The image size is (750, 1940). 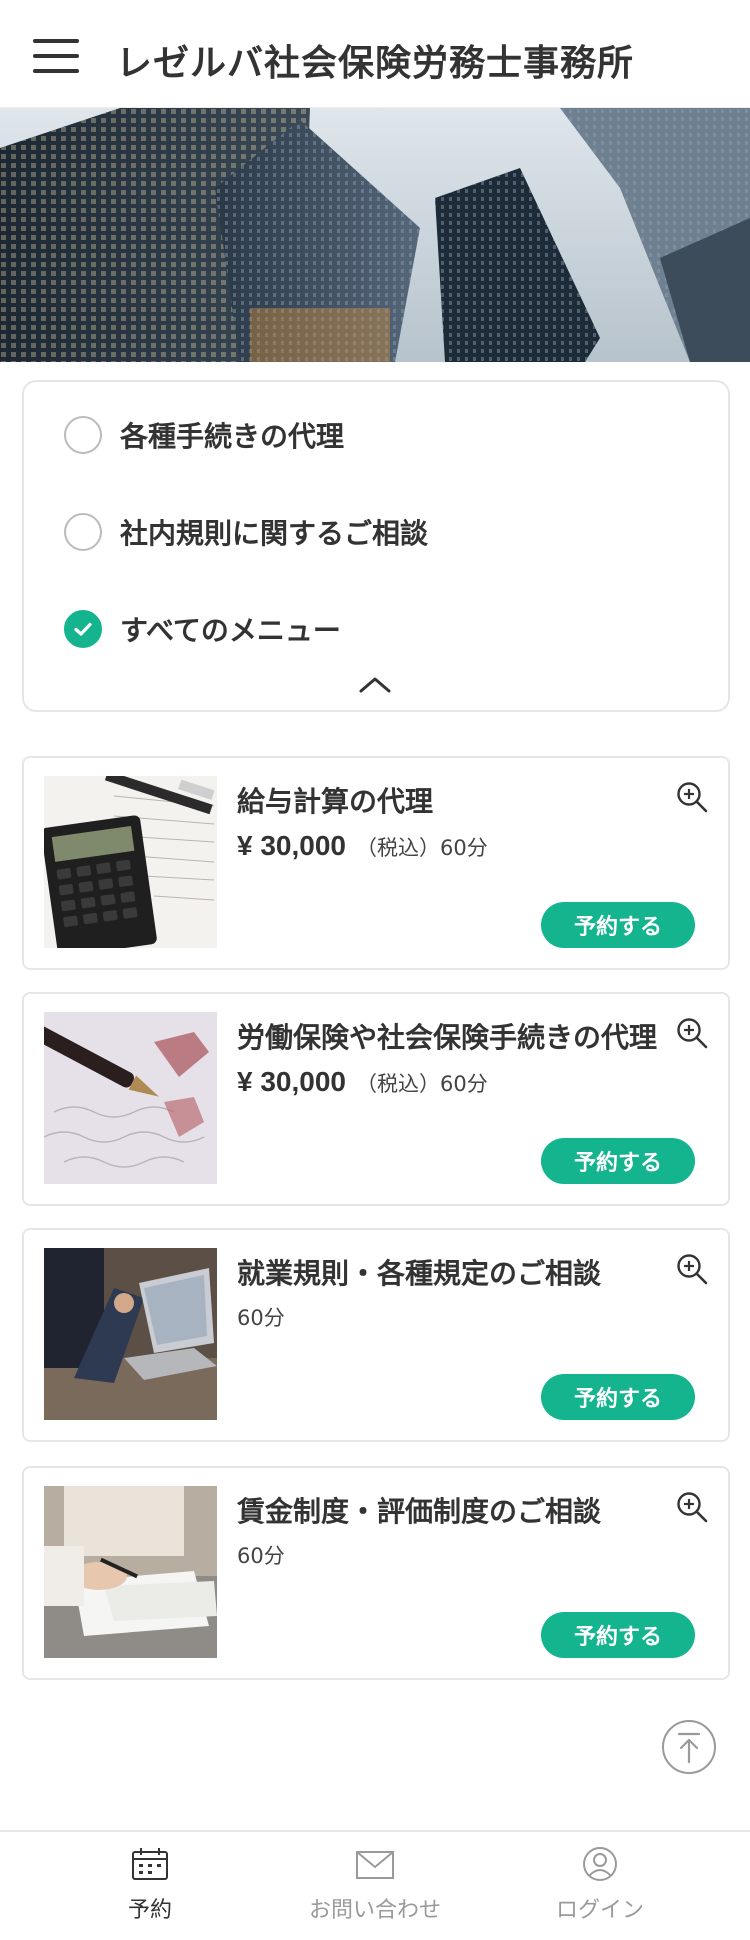 What do you see at coordinates (130, 1334) in the screenshot?
I see `menu-thumbnail-laptop-meeting` at bounding box center [130, 1334].